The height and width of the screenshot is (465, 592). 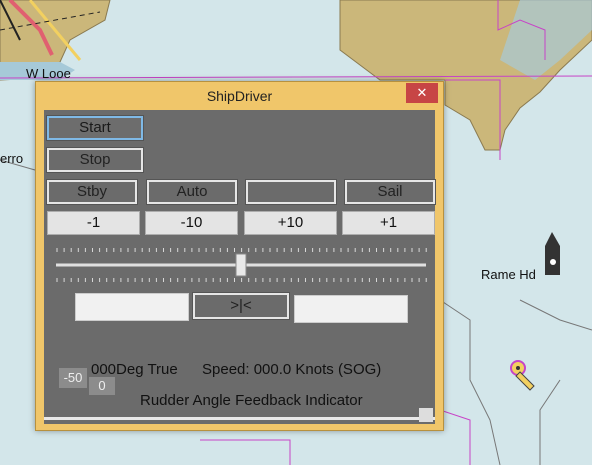 What do you see at coordinates (241, 250) in the screenshot?
I see `slider-ticks-top` at bounding box center [241, 250].